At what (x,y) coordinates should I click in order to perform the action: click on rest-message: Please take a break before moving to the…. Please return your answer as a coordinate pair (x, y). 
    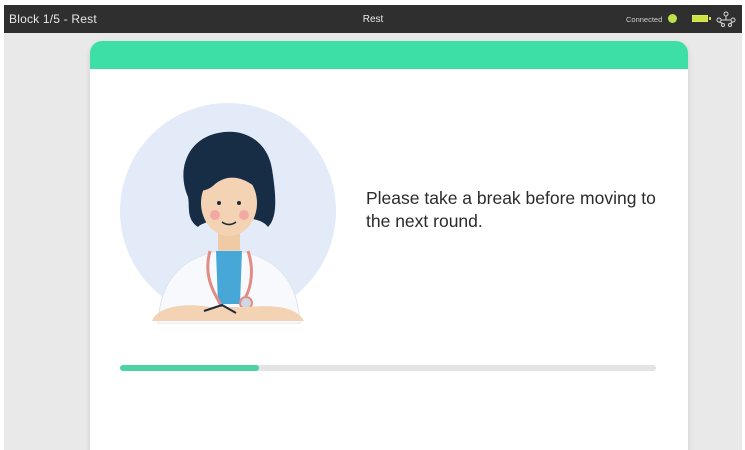
    Looking at the image, I should click on (511, 209).